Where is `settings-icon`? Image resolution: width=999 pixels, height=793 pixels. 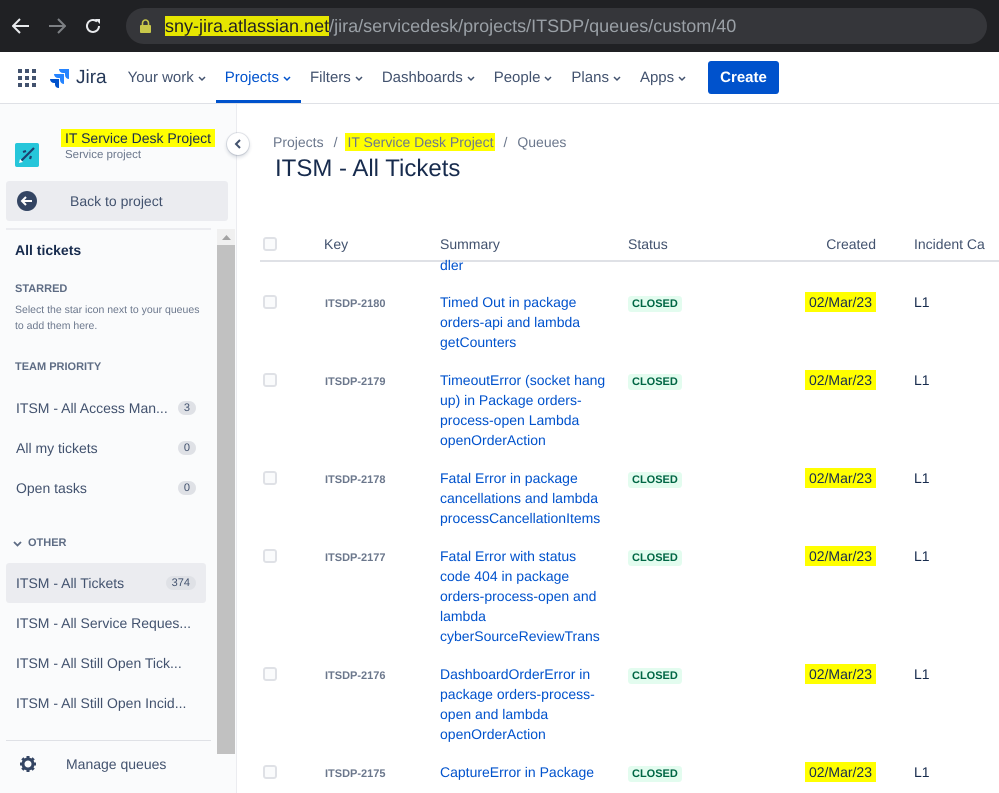 settings-icon is located at coordinates (28, 764).